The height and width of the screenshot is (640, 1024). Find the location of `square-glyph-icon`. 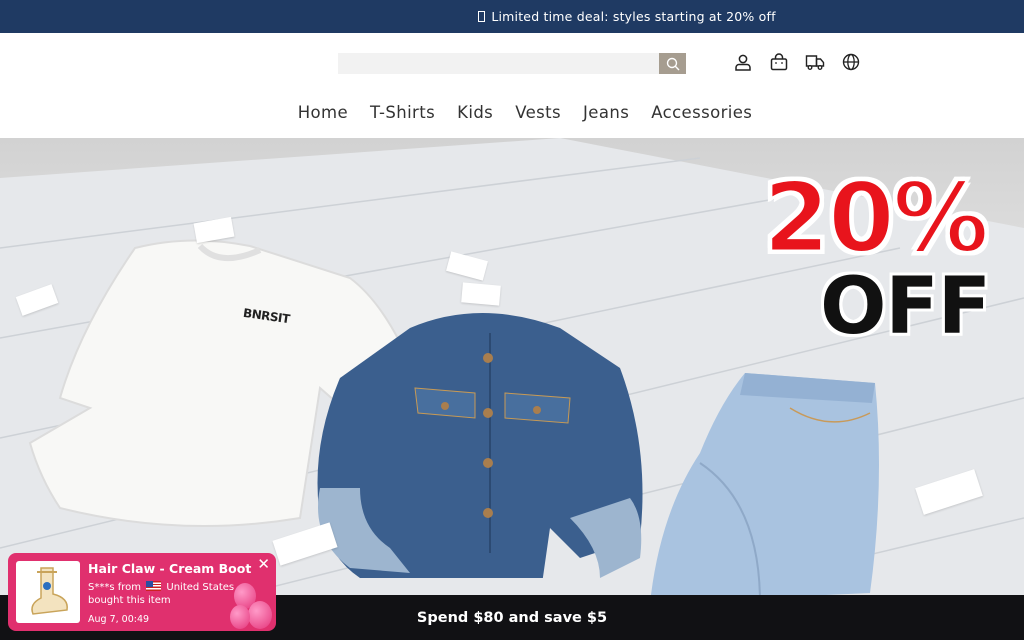

square-glyph-icon is located at coordinates (482, 16).